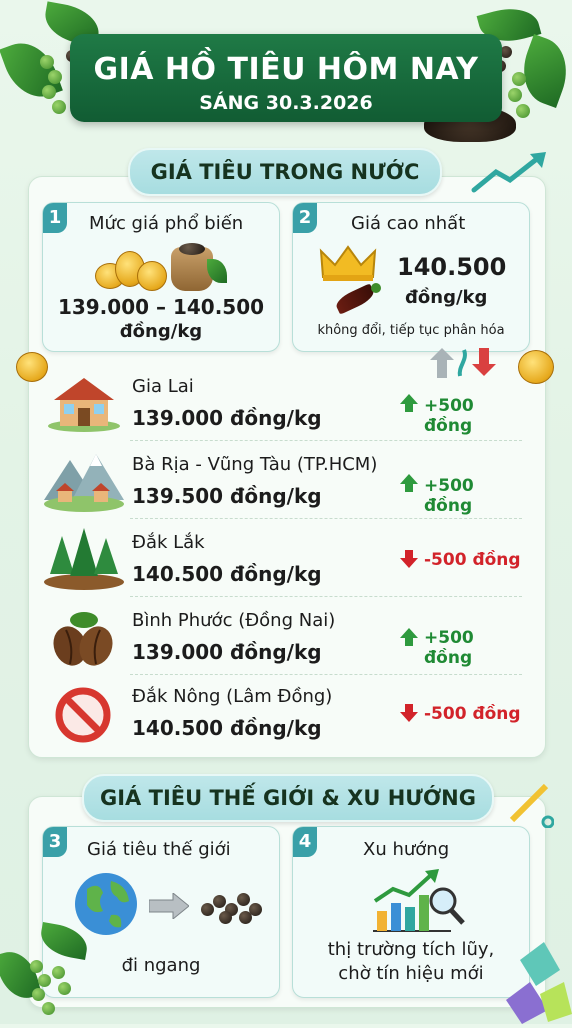 This screenshot has width=572, height=1028. What do you see at coordinates (84, 637) in the screenshot?
I see `coffee-beans-icon` at bounding box center [84, 637].